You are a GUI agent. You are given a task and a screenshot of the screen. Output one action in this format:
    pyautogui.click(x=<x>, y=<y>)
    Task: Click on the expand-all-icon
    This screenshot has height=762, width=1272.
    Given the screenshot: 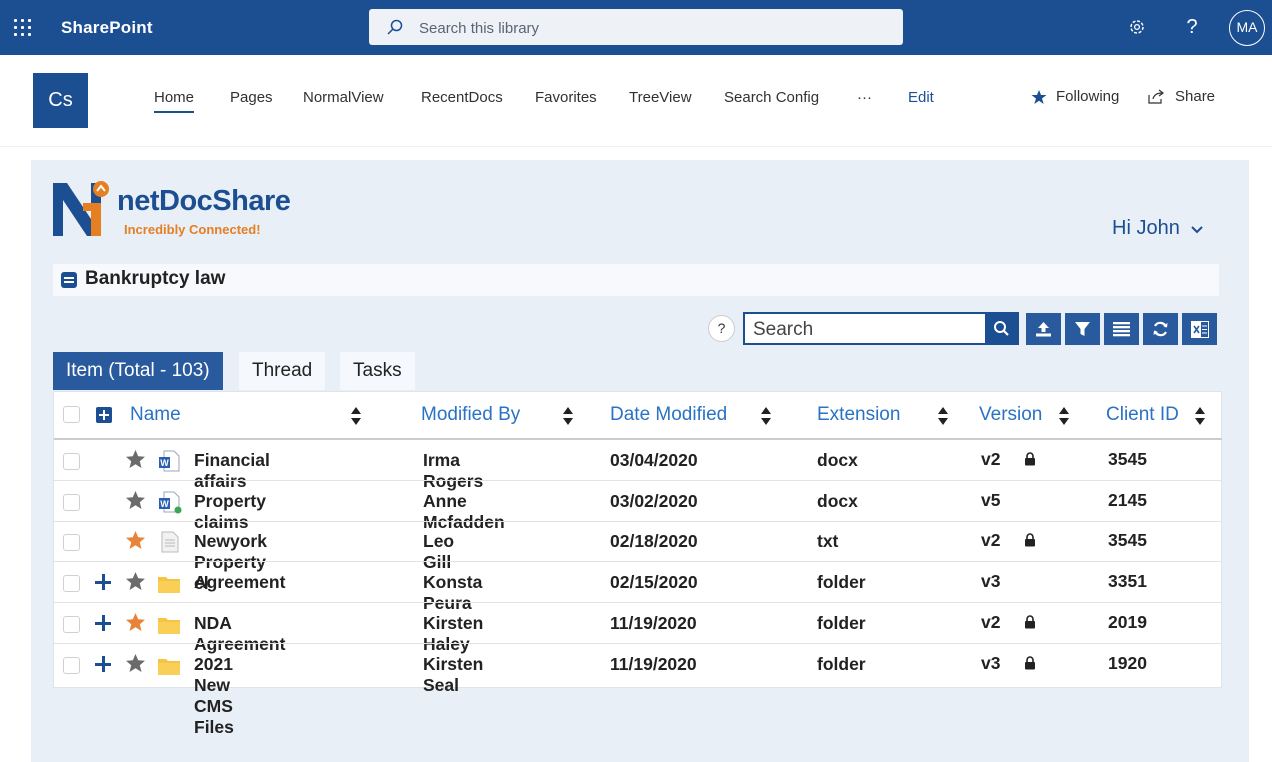 What is the action you would take?
    pyautogui.click(x=104, y=415)
    